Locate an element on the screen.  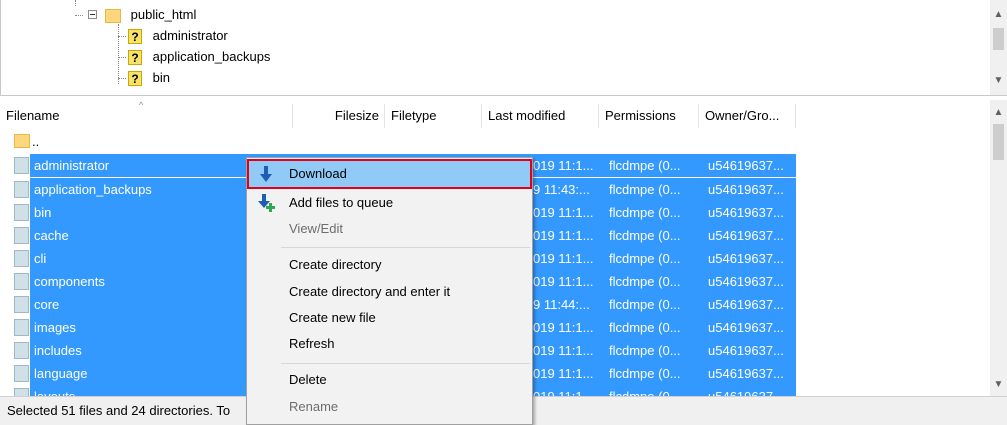
column-filename-label: Filename is located at coordinates (33, 115).